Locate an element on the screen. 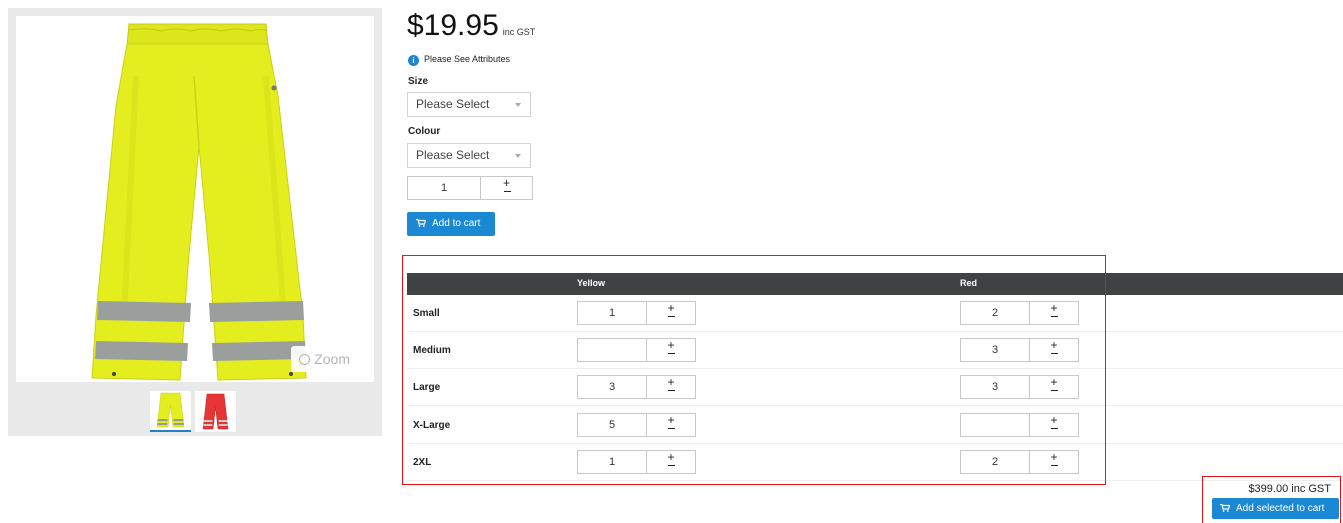 This screenshot has height=523, width=1343. add-to-cart-label: Add to cart is located at coordinates (456, 223).